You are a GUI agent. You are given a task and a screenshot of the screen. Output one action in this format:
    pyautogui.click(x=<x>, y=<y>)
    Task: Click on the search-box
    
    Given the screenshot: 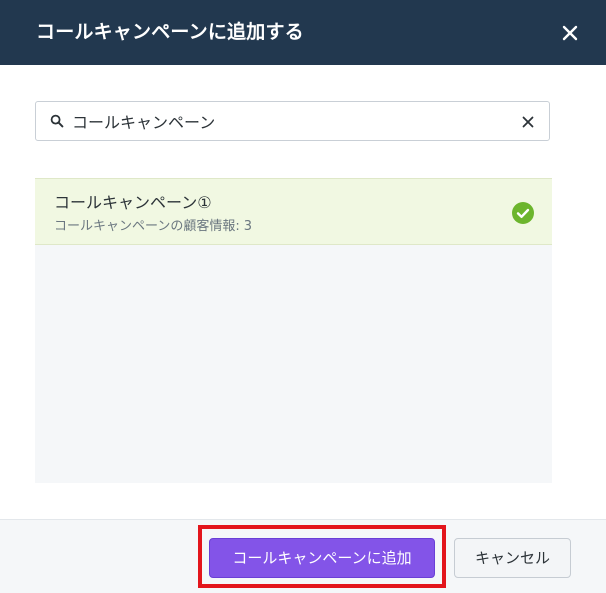 What is the action you would take?
    pyautogui.click(x=292, y=121)
    